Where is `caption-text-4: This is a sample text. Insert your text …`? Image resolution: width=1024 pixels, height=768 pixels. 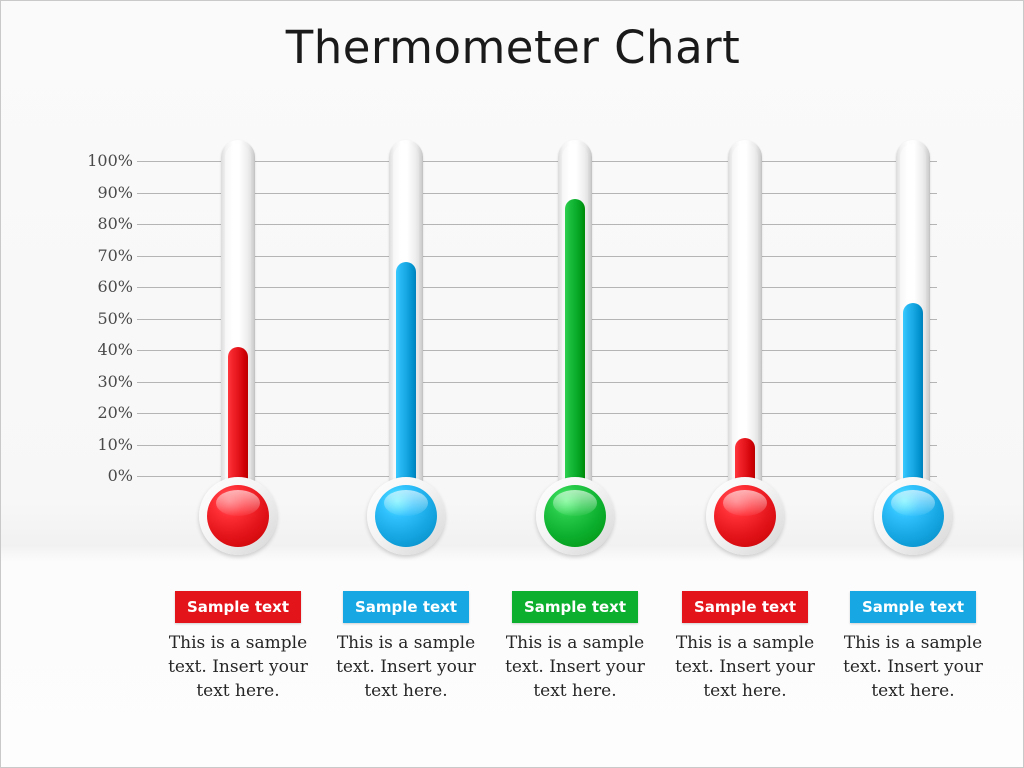 caption-text-4: This is a sample text. Insert your text … is located at coordinates (745, 667).